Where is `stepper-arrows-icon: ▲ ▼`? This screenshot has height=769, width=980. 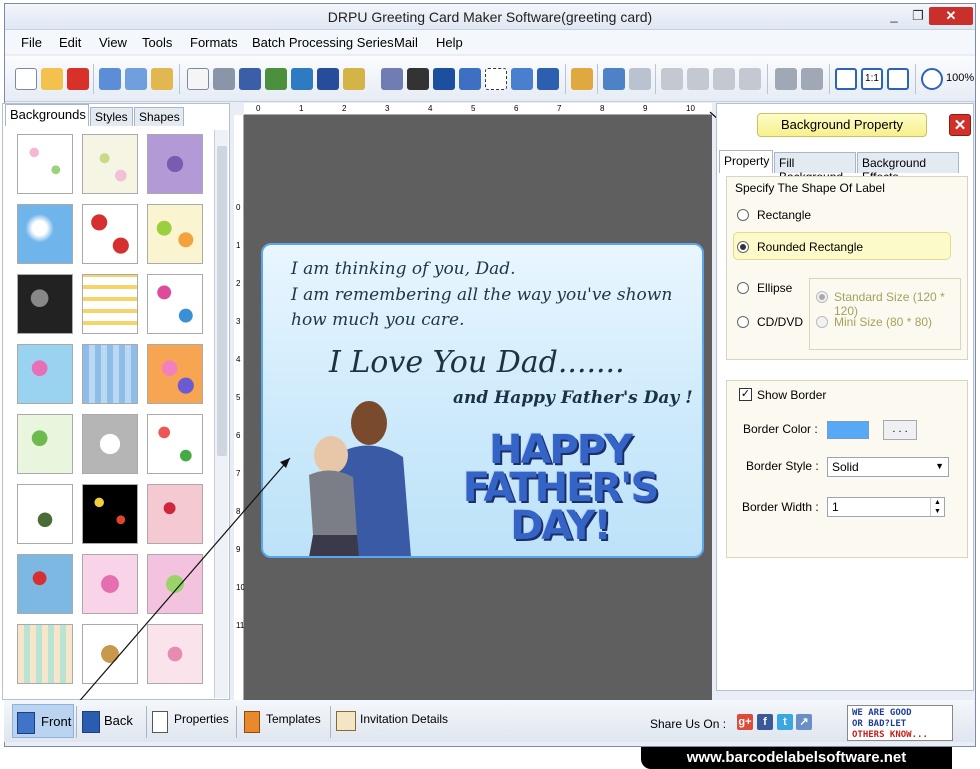
stepper-arrows-icon: ▲ ▼ is located at coordinates (937, 507).